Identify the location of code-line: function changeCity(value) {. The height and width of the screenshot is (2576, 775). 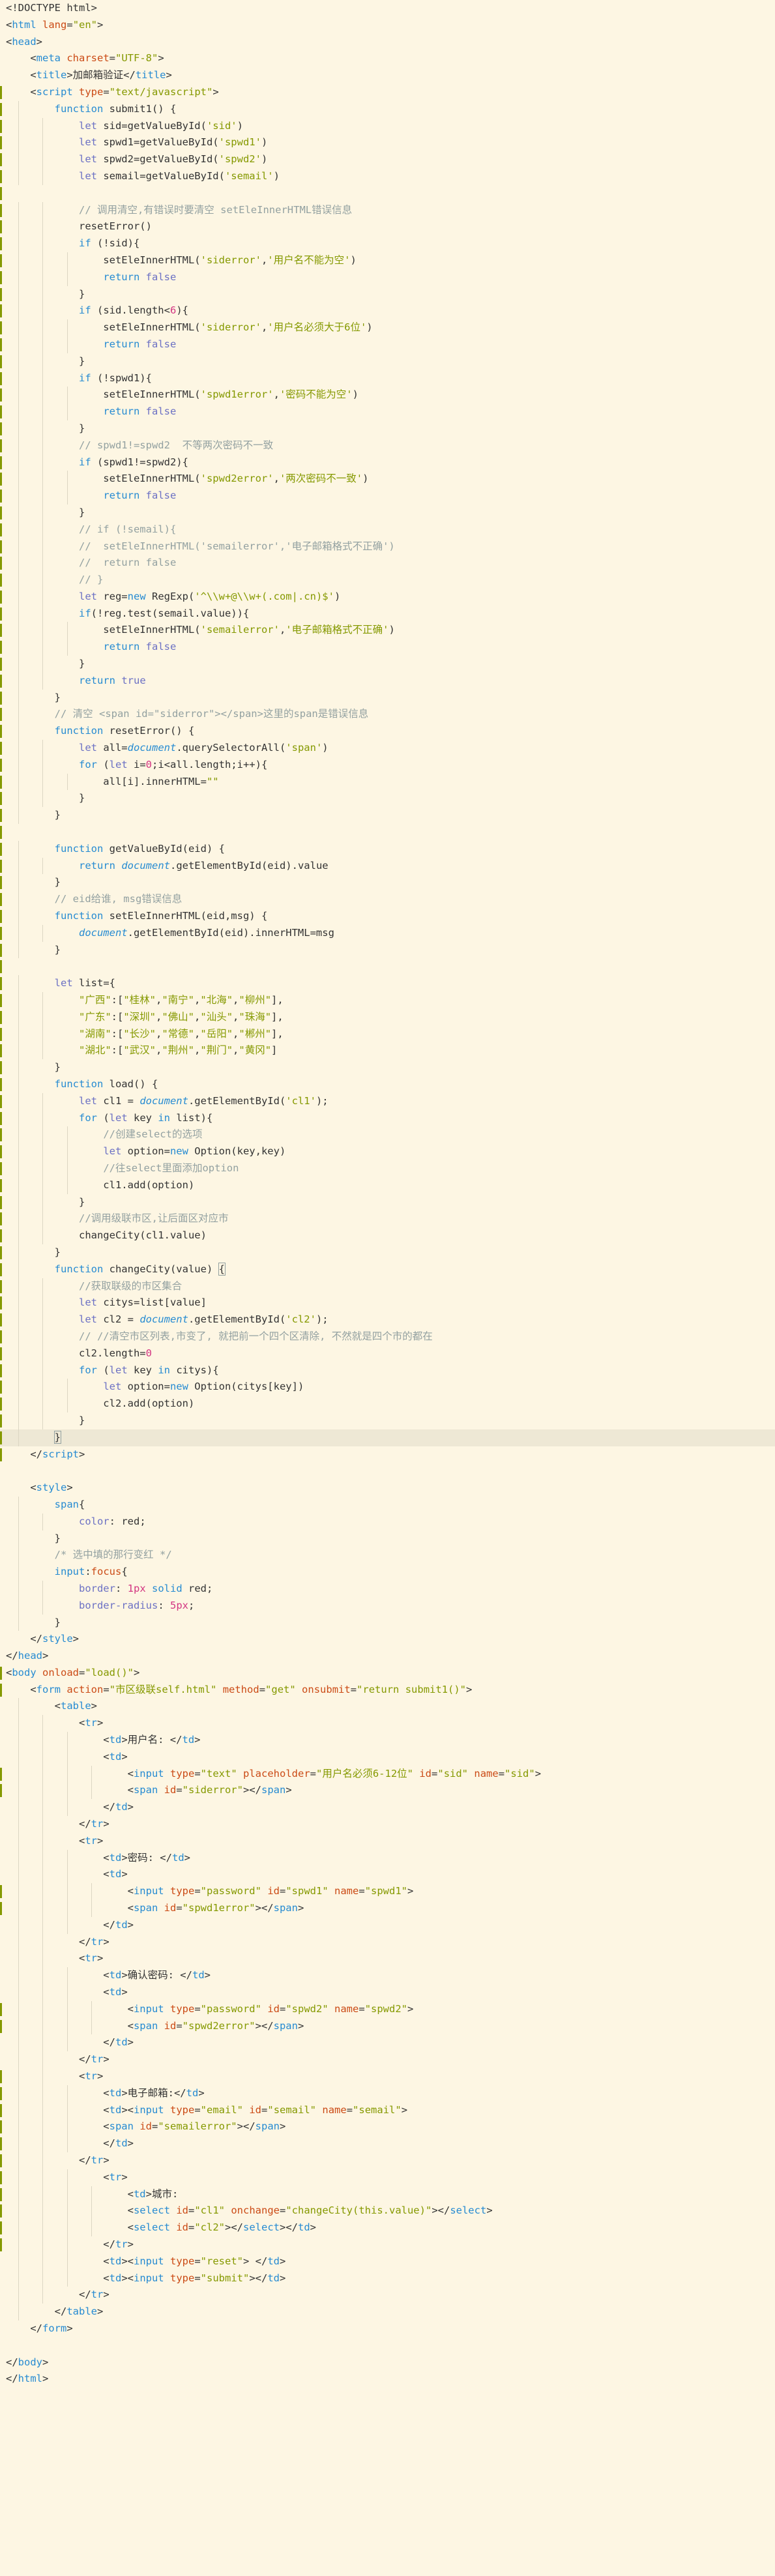
(387, 1269).